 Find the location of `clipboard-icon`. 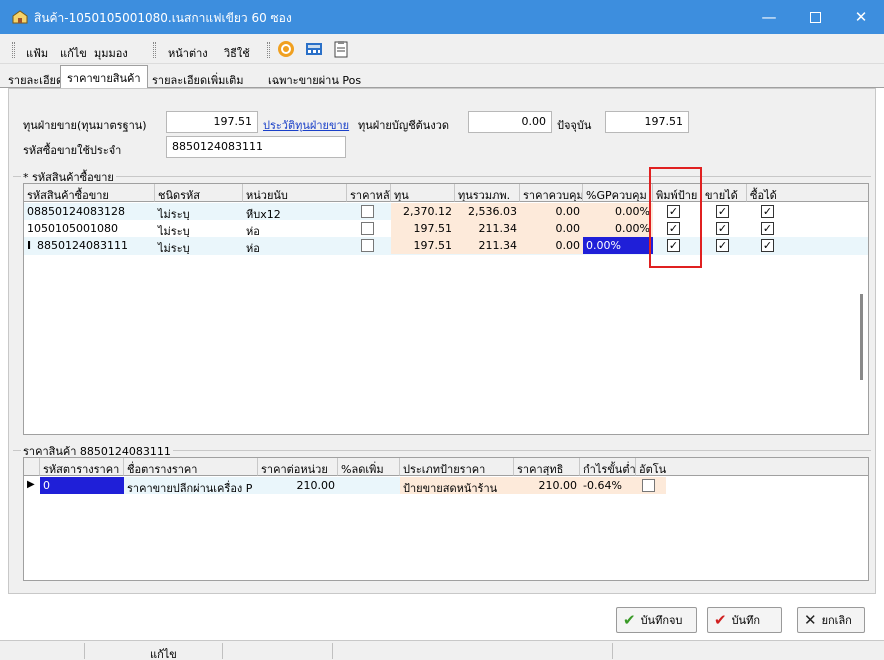

clipboard-icon is located at coordinates (341, 49).